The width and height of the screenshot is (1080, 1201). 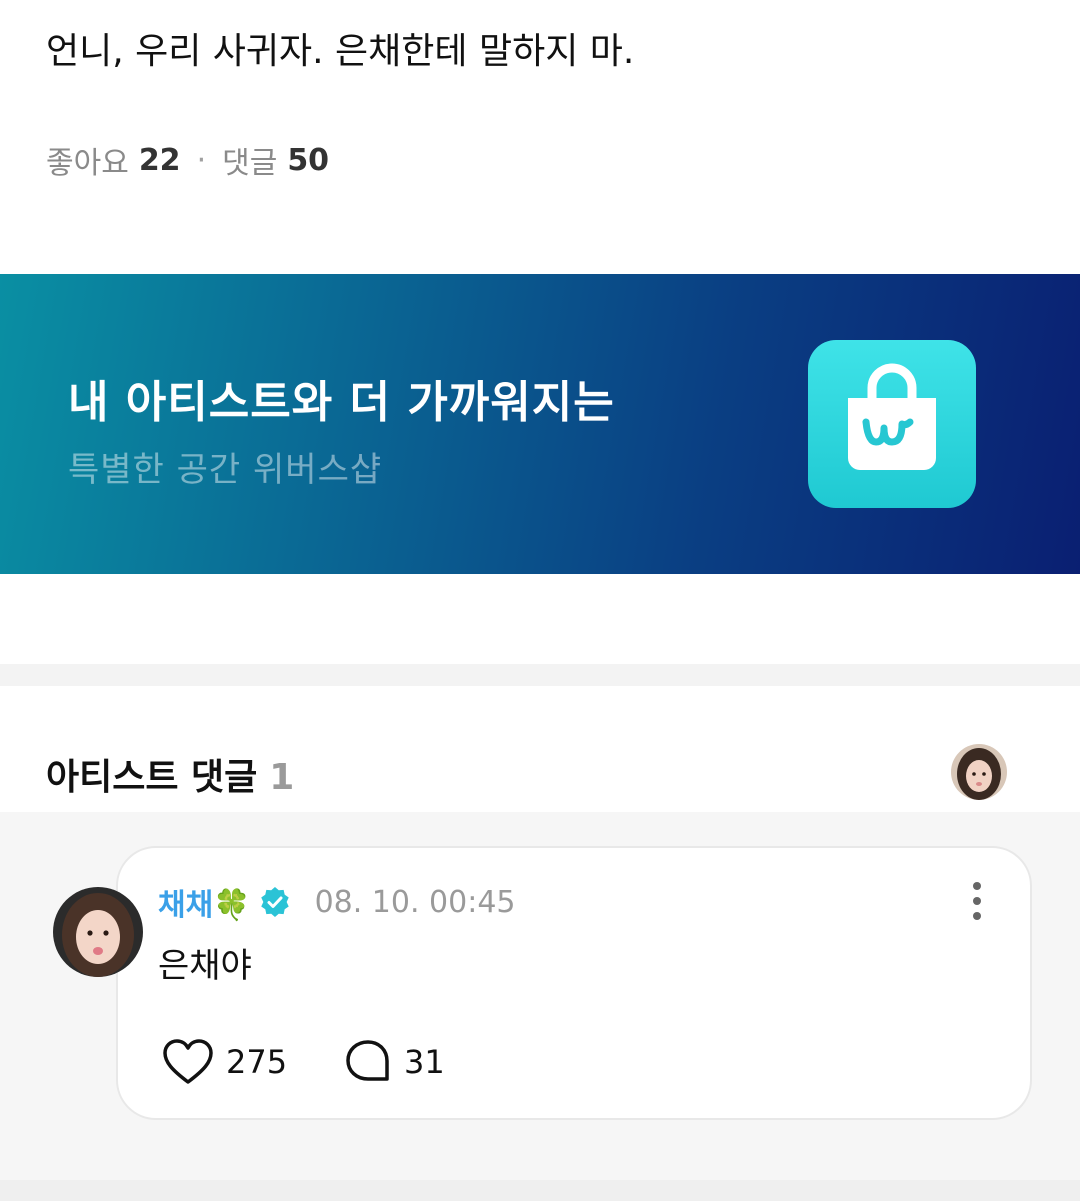 I want to click on likes-count: 22, so click(x=160, y=160).